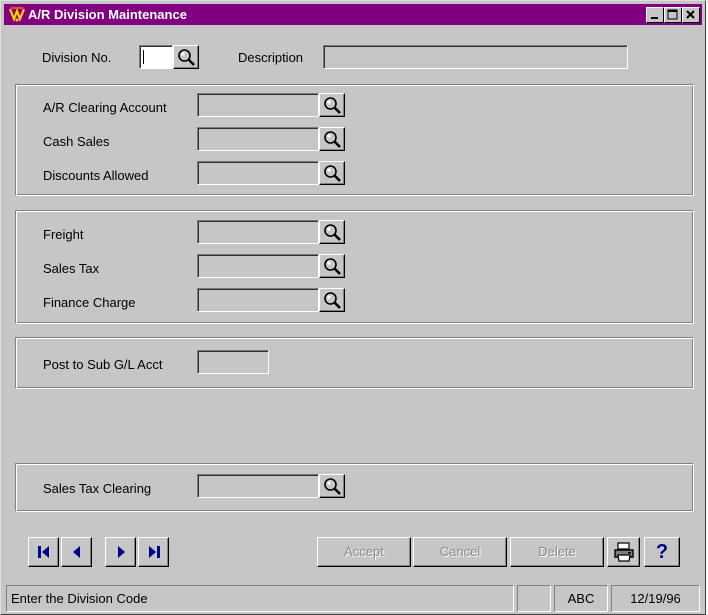  What do you see at coordinates (655, 598) in the screenshot?
I see `status-date: 12/19/96` at bounding box center [655, 598].